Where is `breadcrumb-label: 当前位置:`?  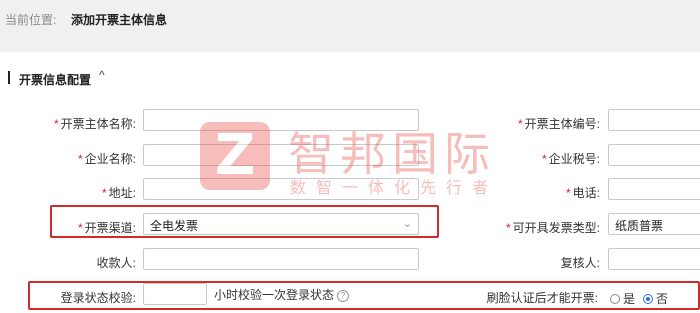 breadcrumb-label: 当前位置: is located at coordinates (31, 20).